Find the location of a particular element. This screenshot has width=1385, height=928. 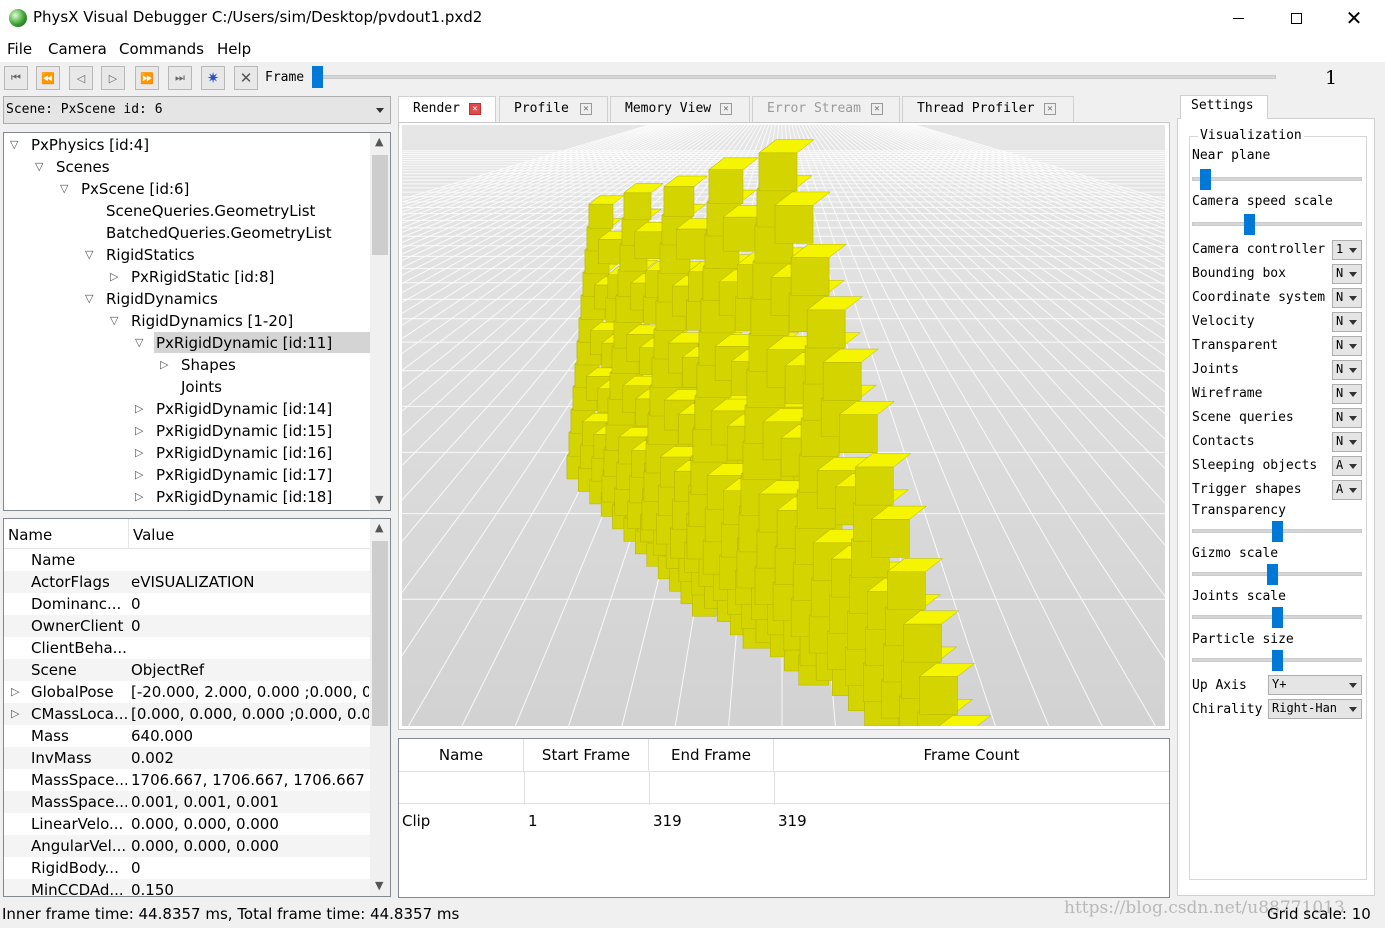

menu-camera: Camera is located at coordinates (77, 49).